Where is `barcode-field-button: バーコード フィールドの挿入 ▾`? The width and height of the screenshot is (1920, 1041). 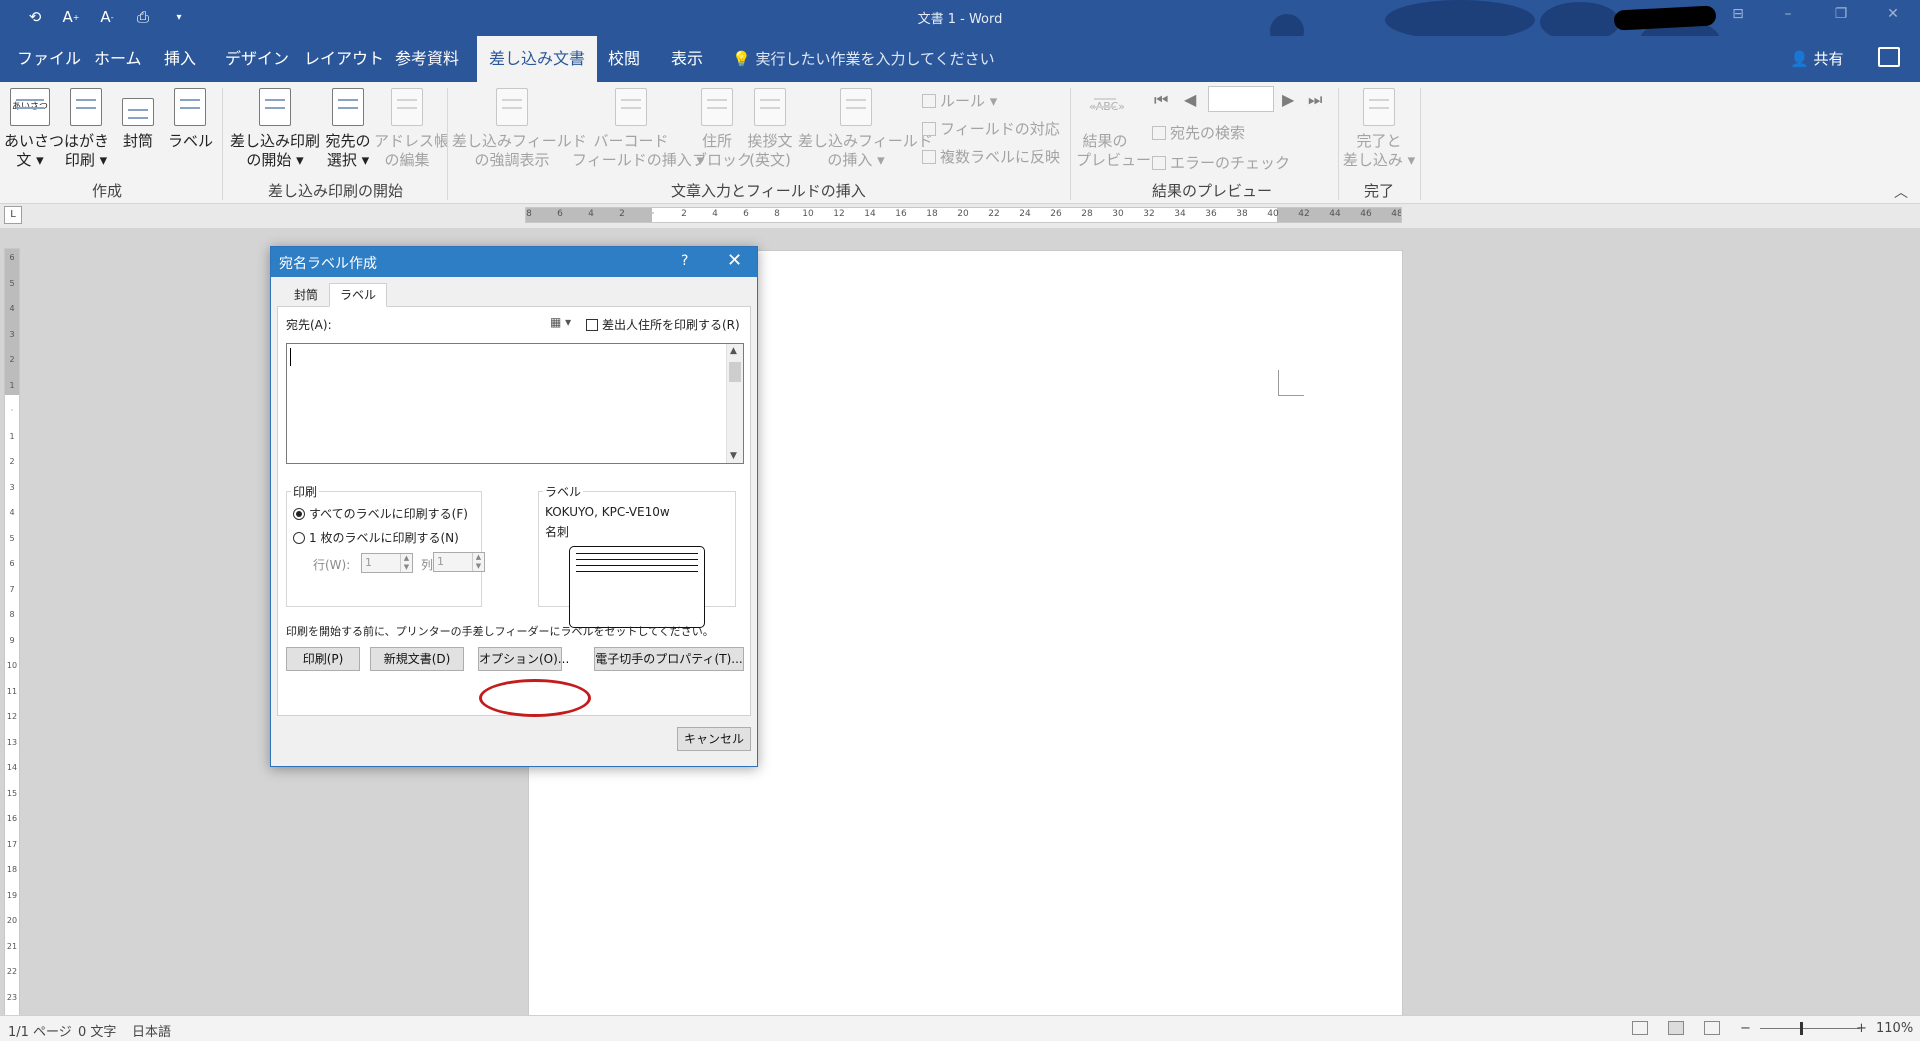
barcode-field-button: バーコード フィールドの挿入 ▾ is located at coordinates (638, 129).